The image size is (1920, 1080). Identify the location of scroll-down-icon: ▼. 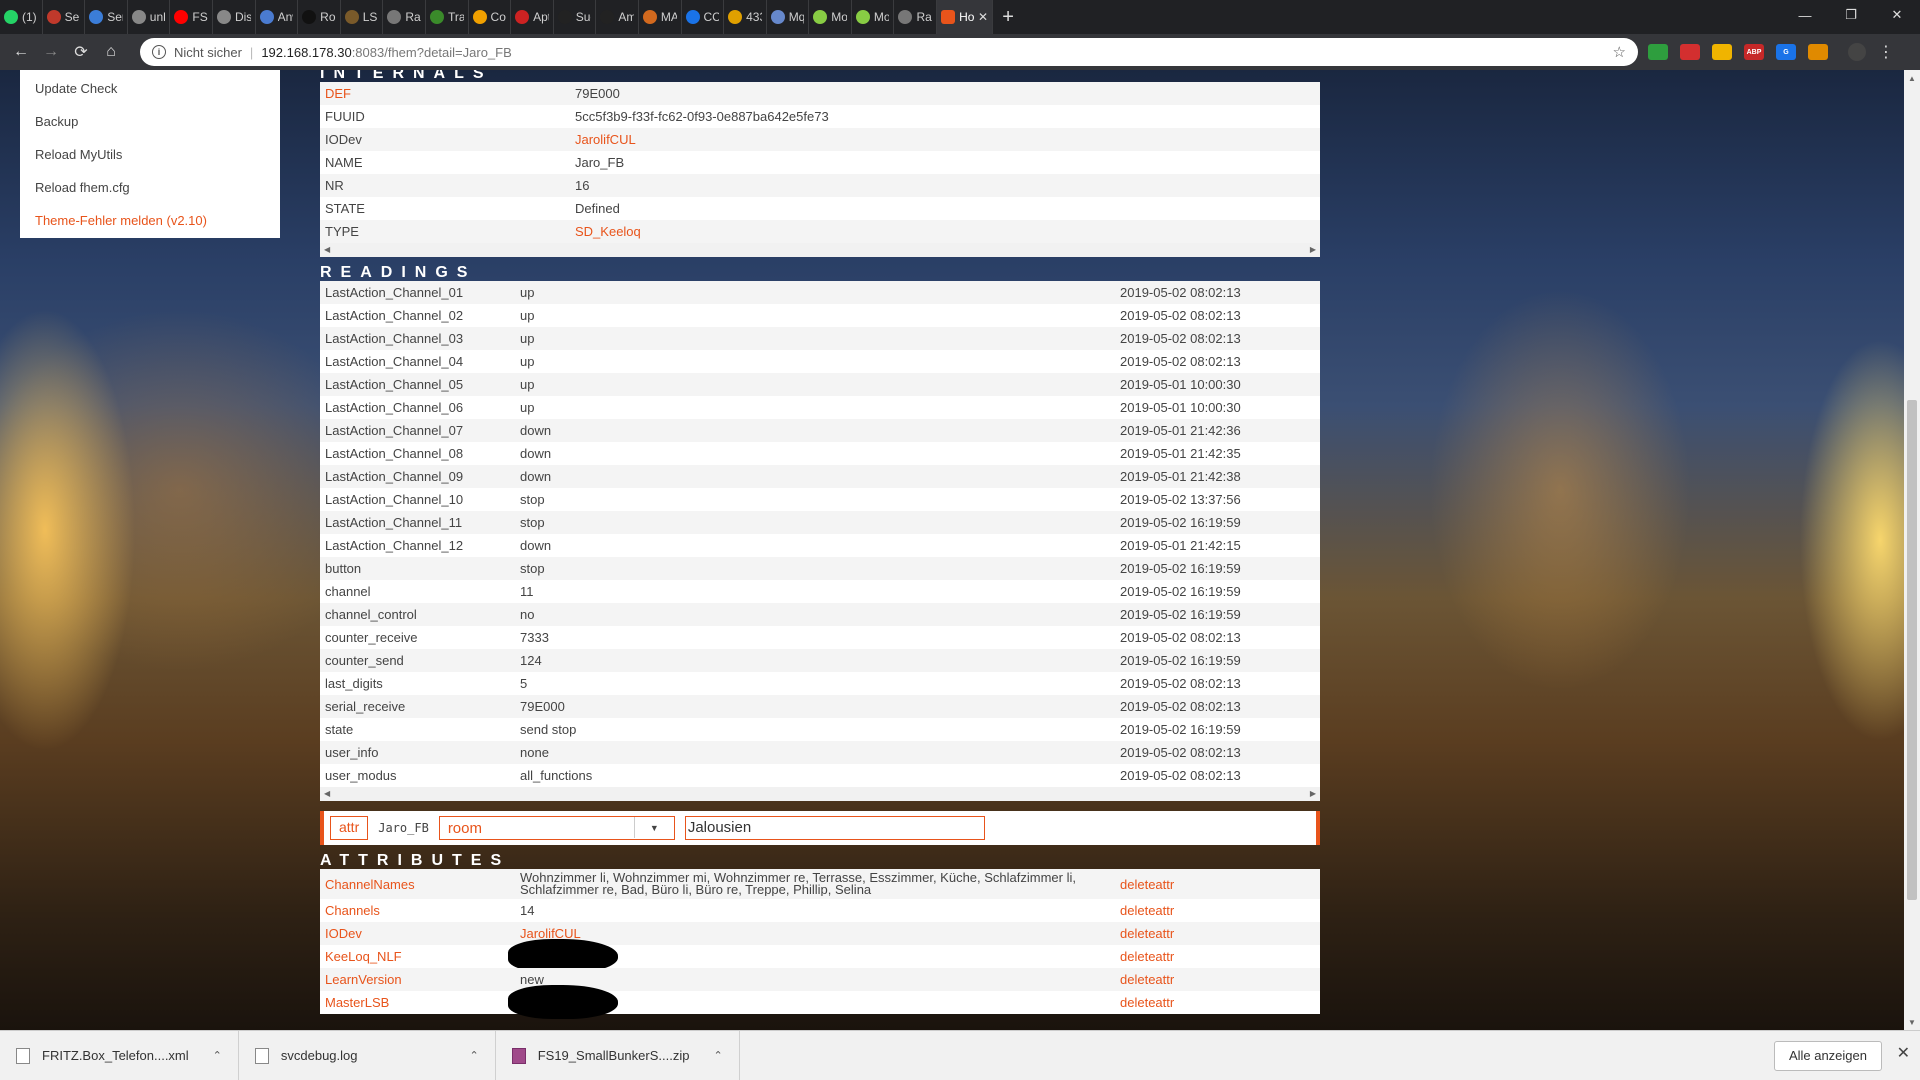
(1912, 1022).